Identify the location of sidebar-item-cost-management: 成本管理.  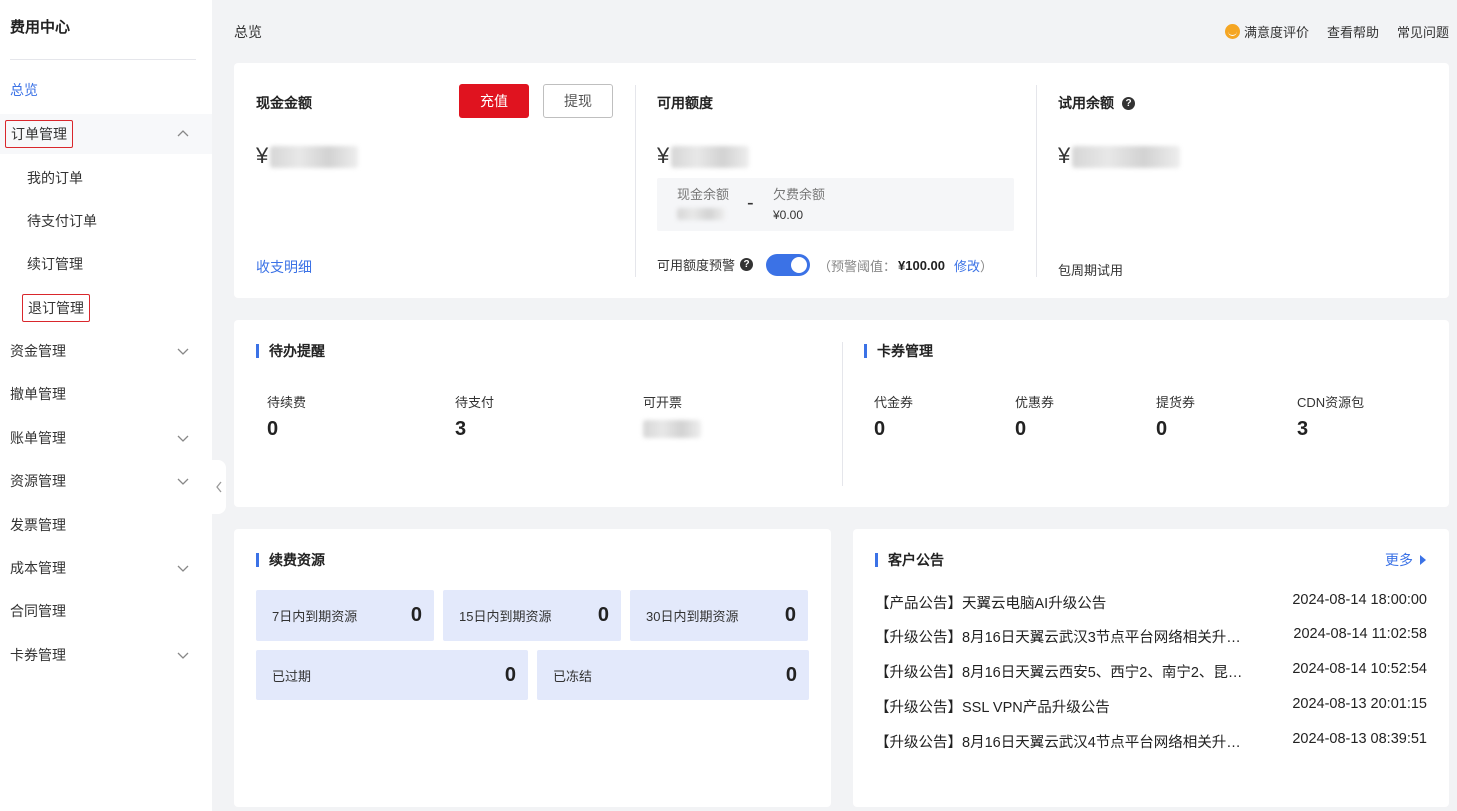
(106, 568).